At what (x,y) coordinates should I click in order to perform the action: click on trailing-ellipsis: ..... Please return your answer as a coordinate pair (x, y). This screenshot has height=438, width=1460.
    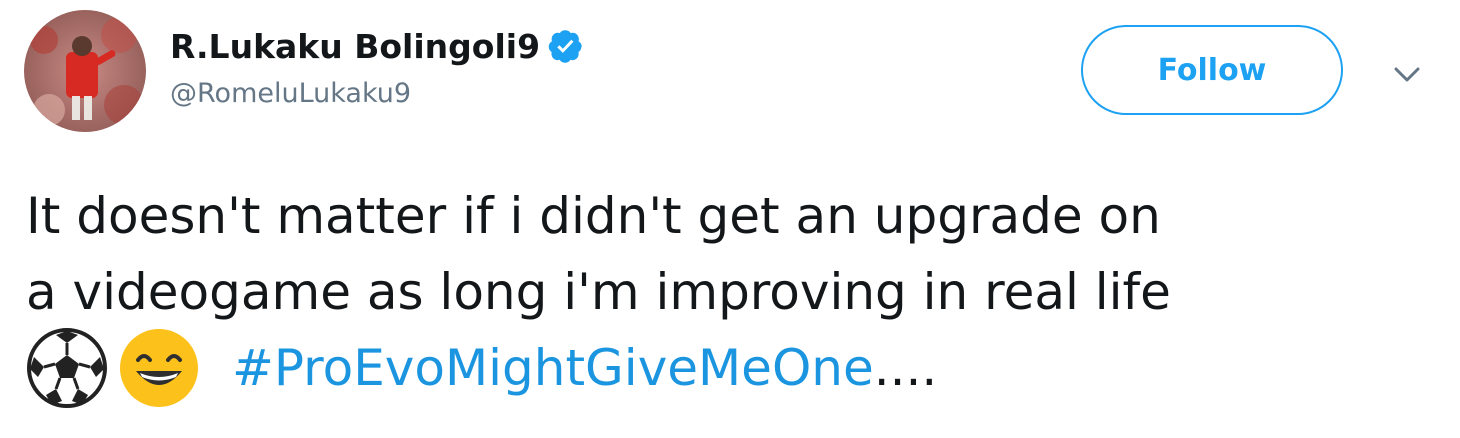
    Looking at the image, I should click on (905, 368).